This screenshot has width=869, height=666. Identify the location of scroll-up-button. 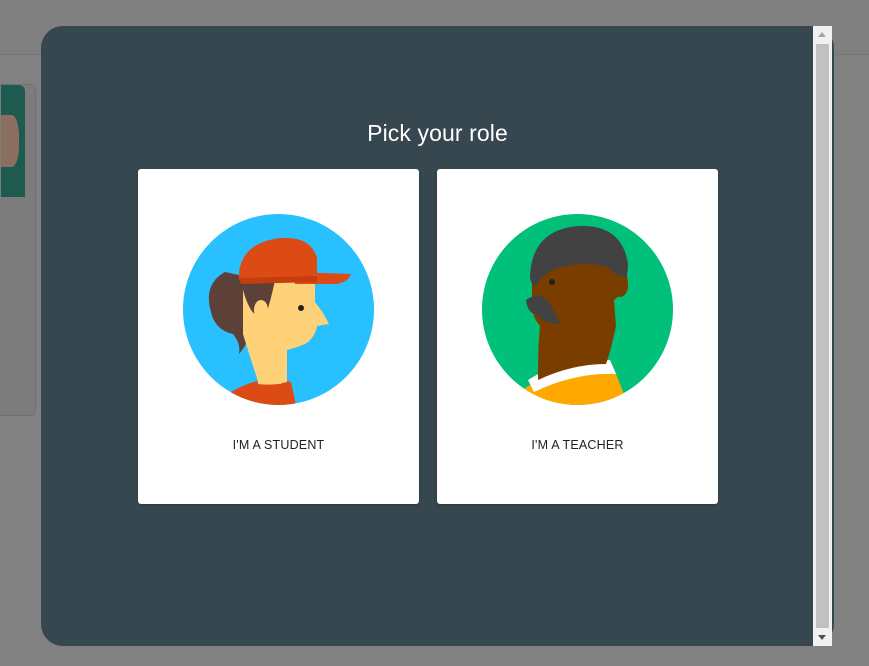
(822, 34).